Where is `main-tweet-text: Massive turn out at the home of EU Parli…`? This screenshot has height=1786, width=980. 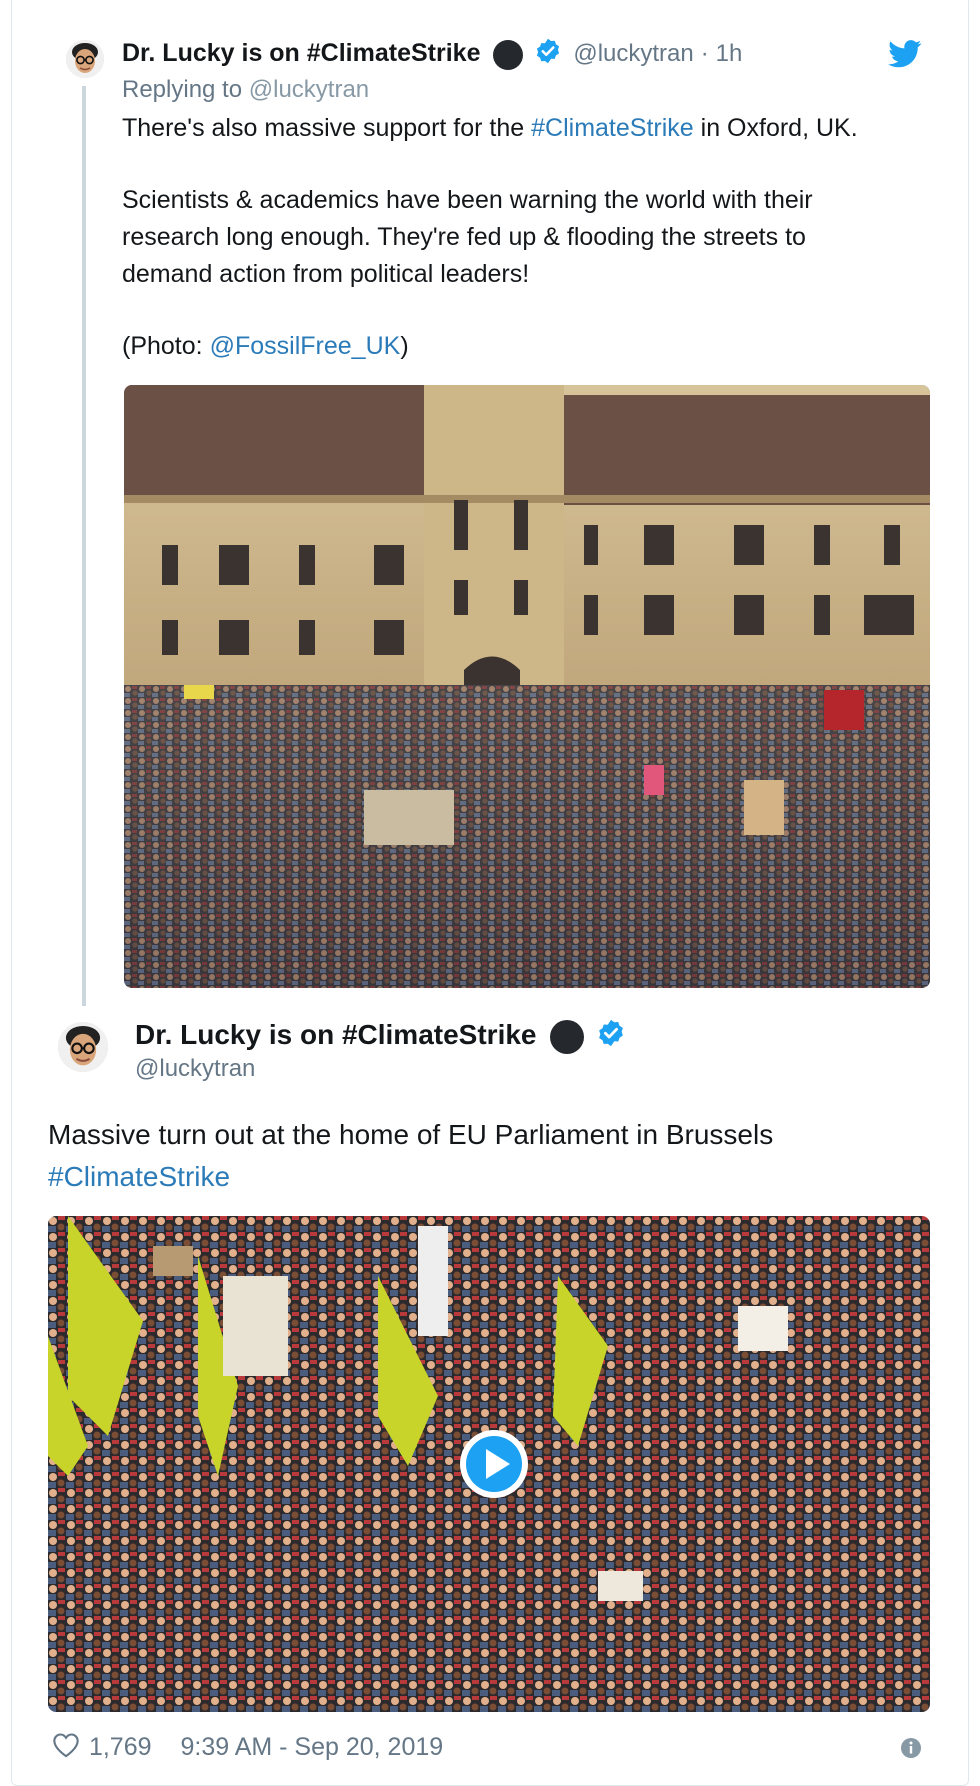 main-tweet-text: Massive turn out at the home of EU Parli… is located at coordinates (410, 1156).